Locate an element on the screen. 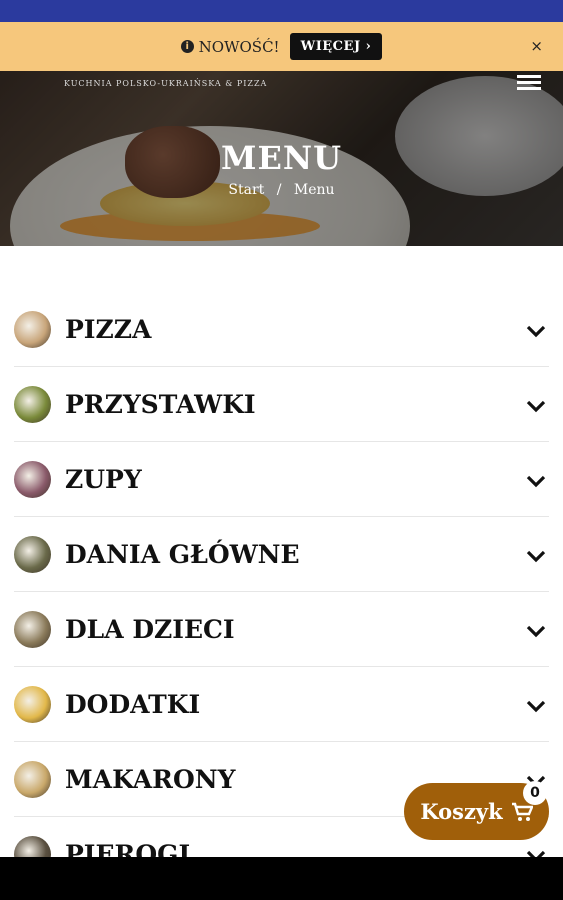 The height and width of the screenshot is (900, 563). category-label: DANIA GŁÓWNE is located at coordinates (182, 554).